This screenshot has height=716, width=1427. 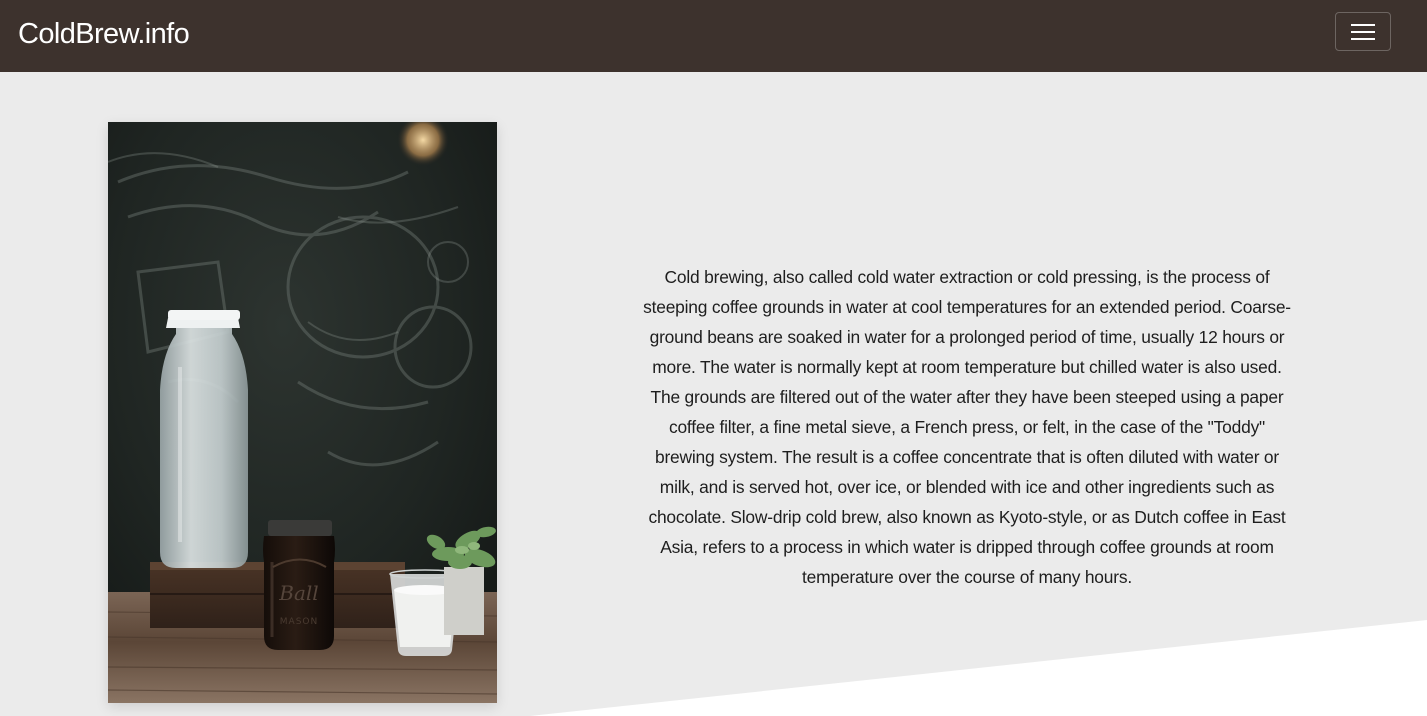 I want to click on brand-logo: ColdBrew.info, so click(x=104, y=34).